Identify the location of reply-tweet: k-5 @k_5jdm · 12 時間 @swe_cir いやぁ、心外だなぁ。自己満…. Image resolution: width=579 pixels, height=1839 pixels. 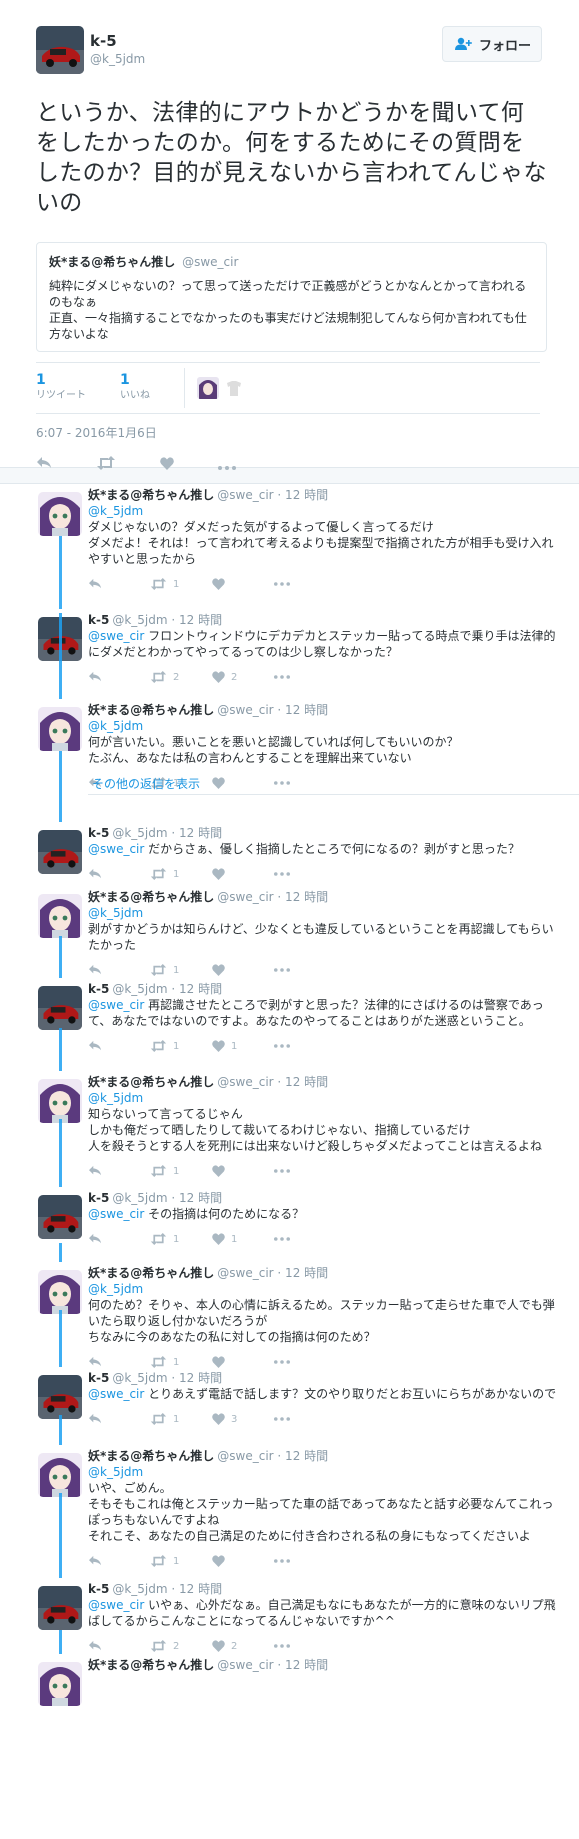
(289, 1618).